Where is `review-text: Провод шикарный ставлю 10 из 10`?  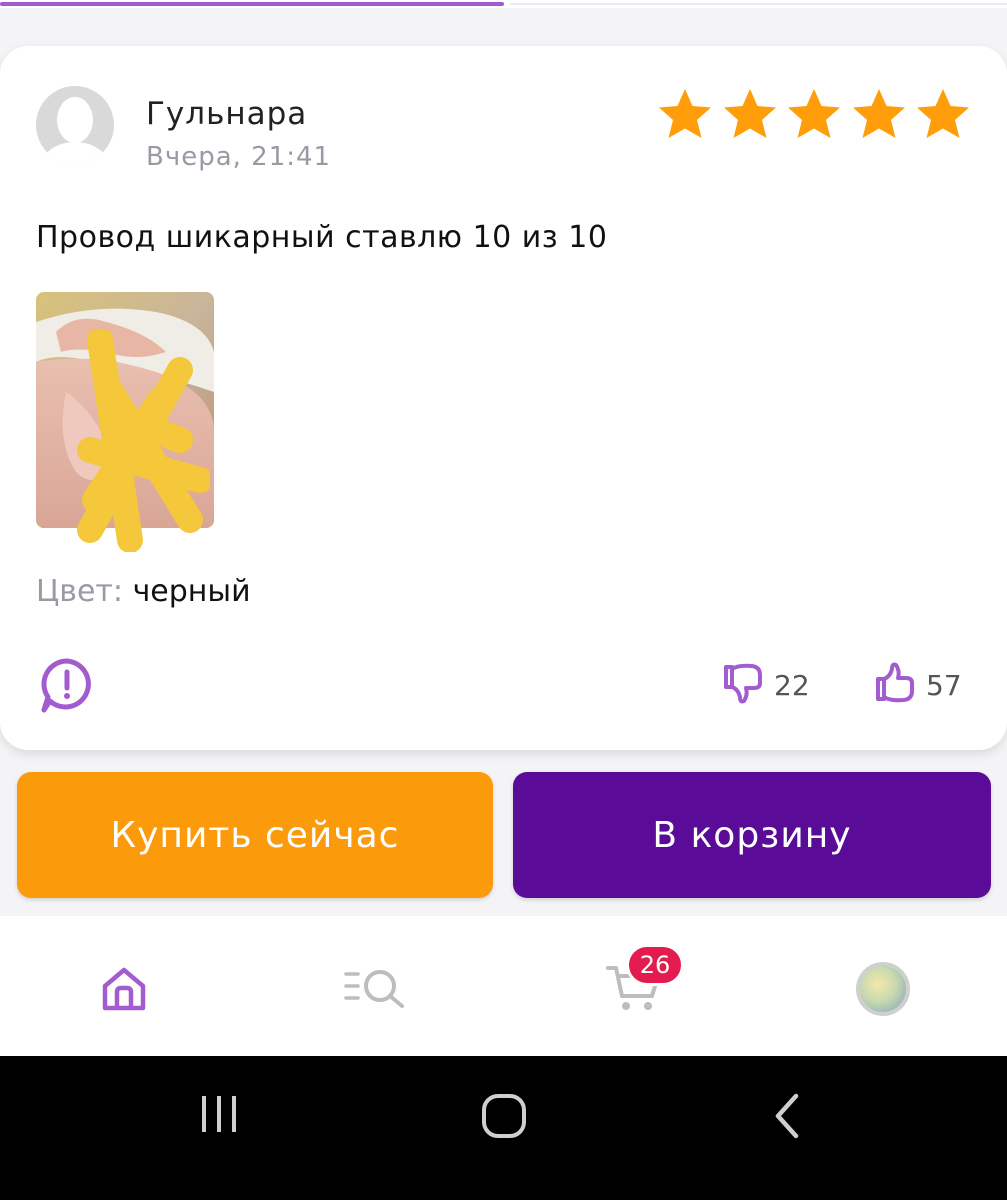
review-text: Провод шикарный ставлю 10 из 10 is located at coordinates (322, 237).